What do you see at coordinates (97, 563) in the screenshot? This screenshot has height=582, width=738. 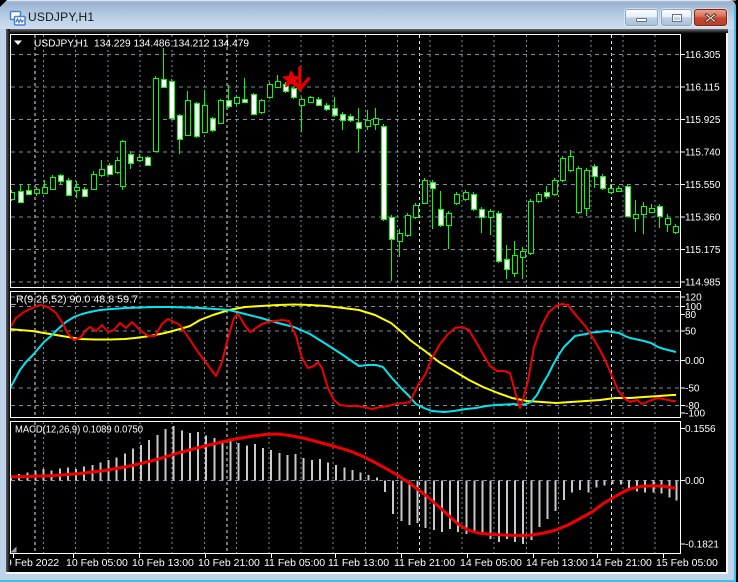 I see `svg-text: 10 Feb 05:00` at bounding box center [97, 563].